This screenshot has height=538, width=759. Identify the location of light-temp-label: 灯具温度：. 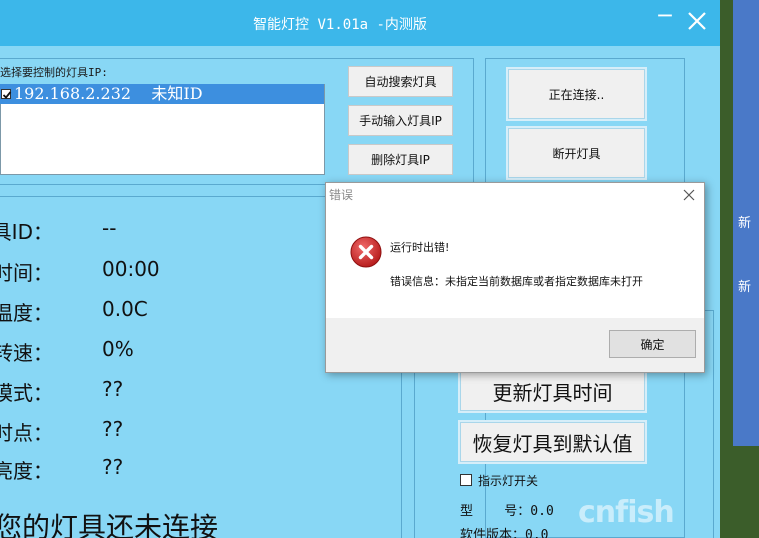
(26, 313).